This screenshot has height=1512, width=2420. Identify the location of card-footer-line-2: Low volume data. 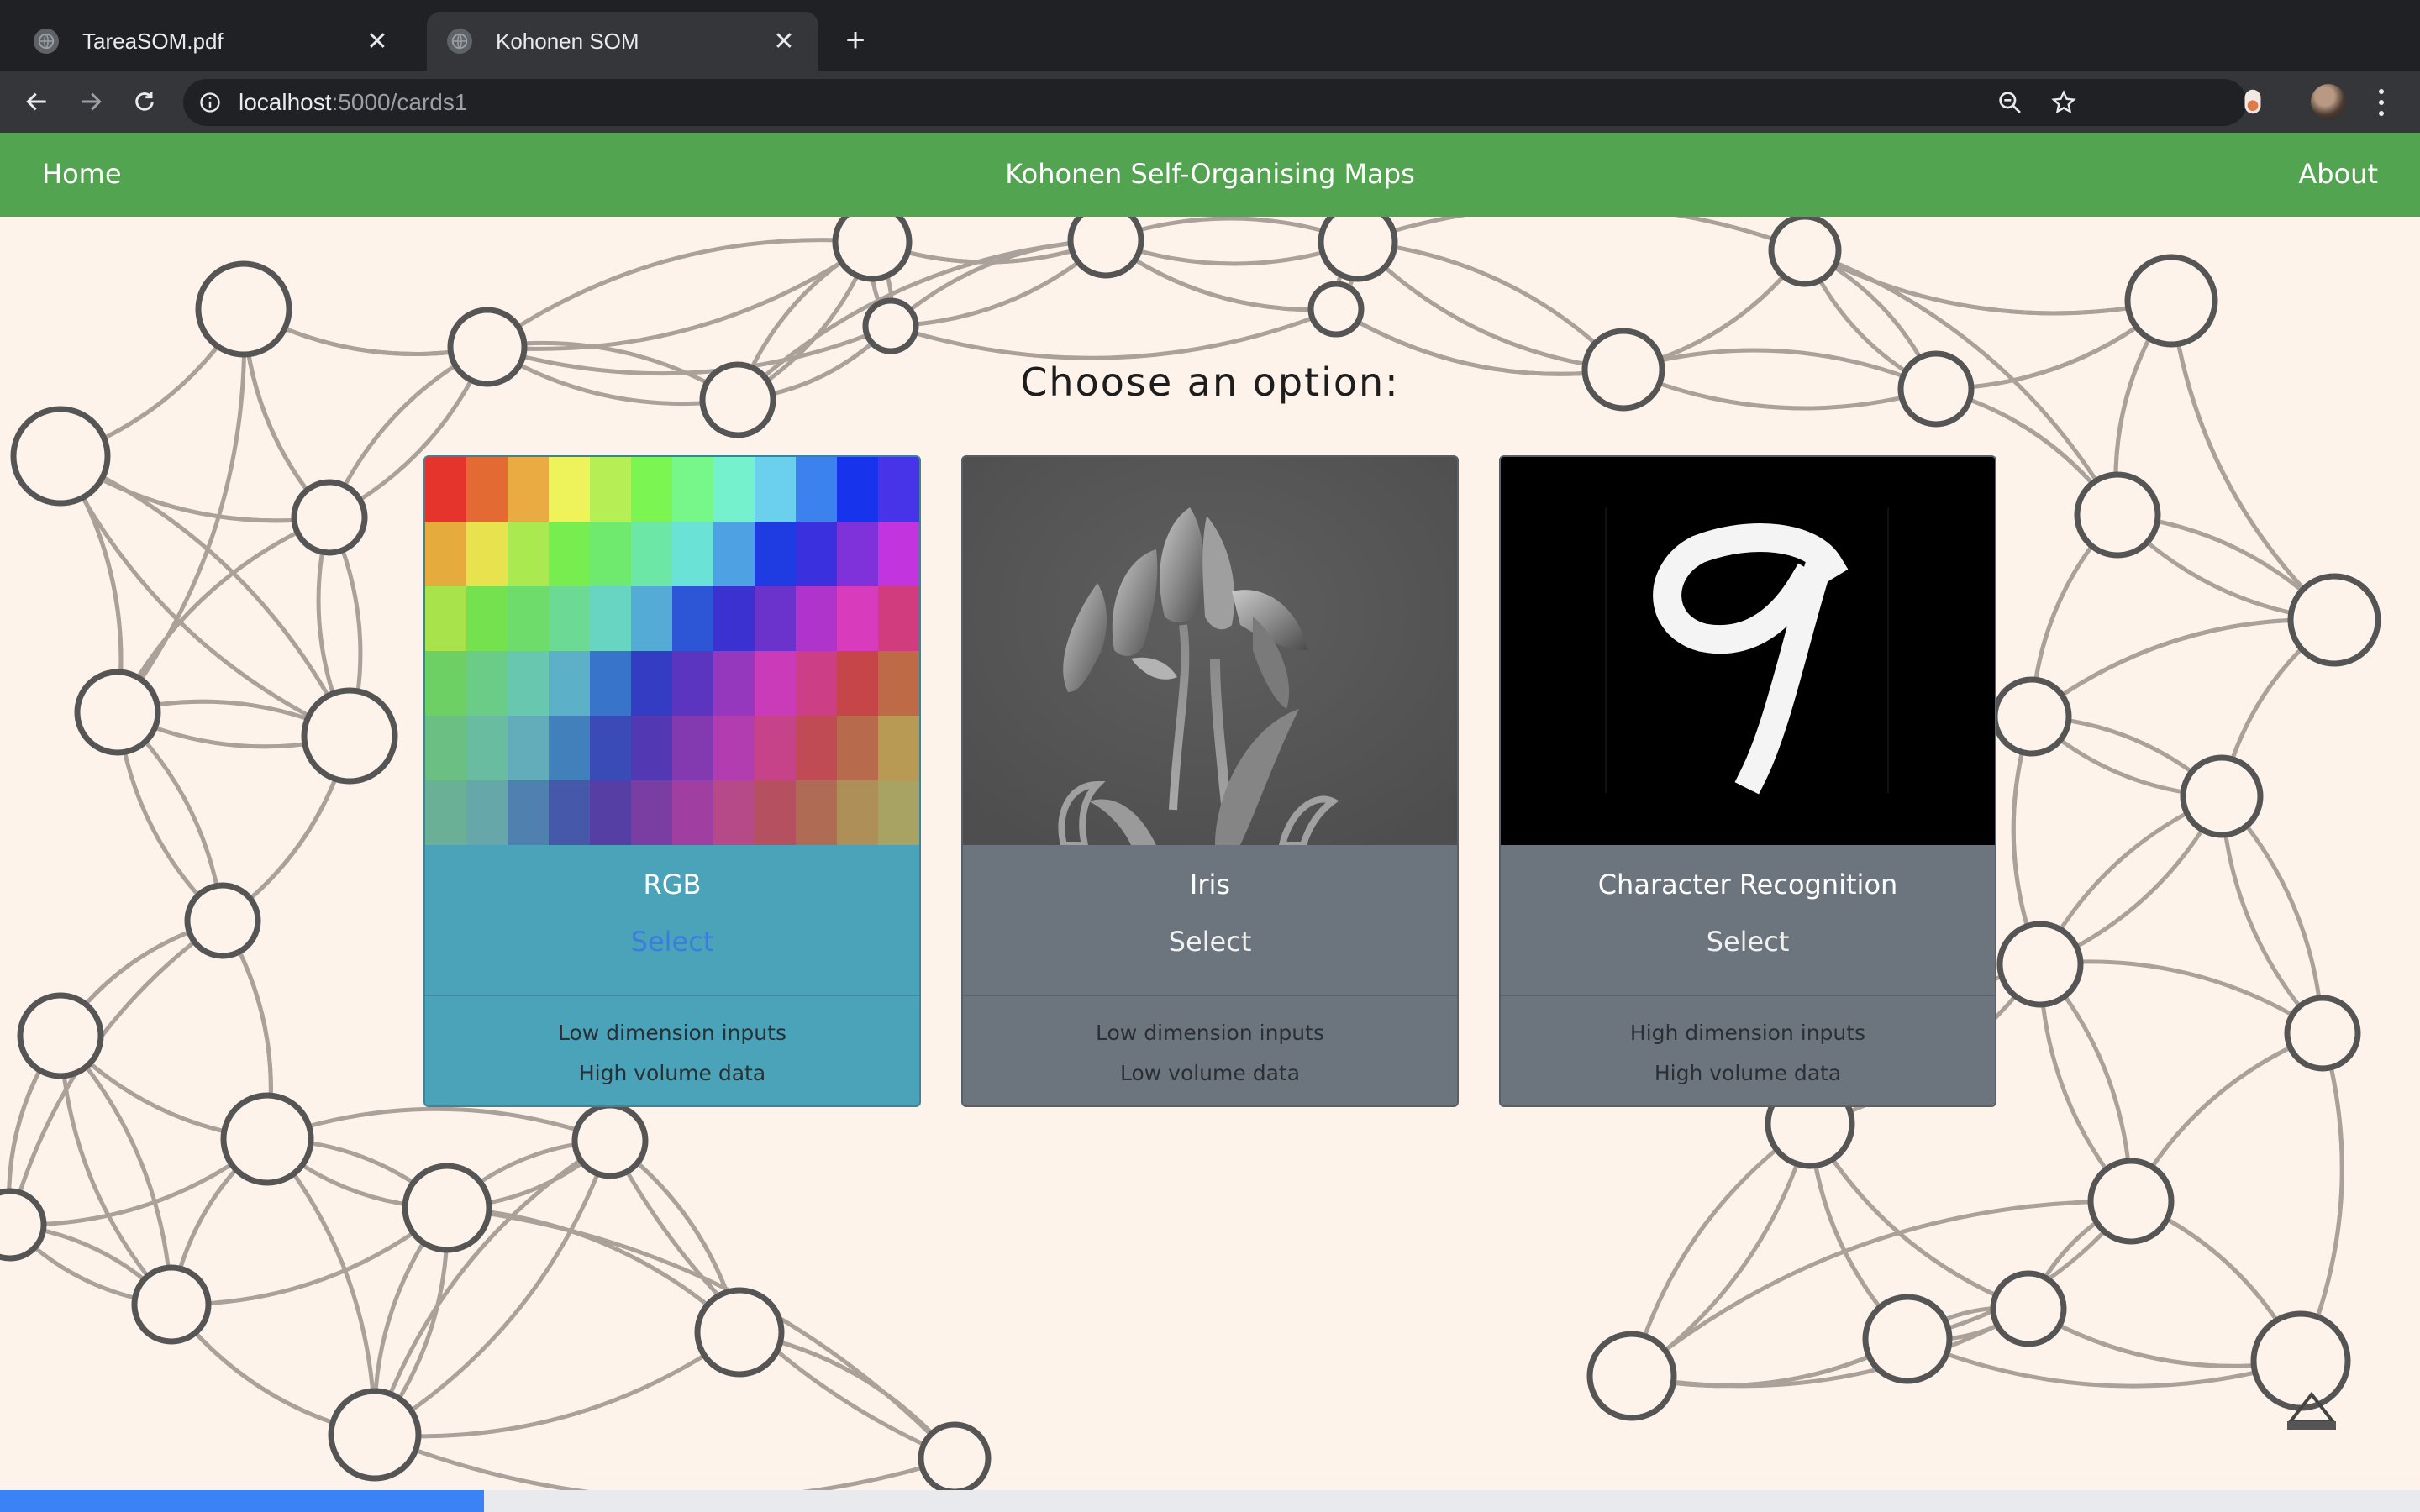
(1210, 1073).